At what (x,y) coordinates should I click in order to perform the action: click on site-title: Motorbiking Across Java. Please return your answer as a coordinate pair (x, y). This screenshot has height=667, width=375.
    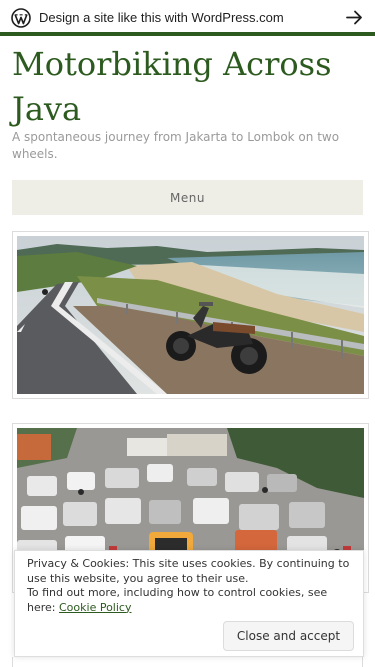
    Looking at the image, I should click on (188, 87).